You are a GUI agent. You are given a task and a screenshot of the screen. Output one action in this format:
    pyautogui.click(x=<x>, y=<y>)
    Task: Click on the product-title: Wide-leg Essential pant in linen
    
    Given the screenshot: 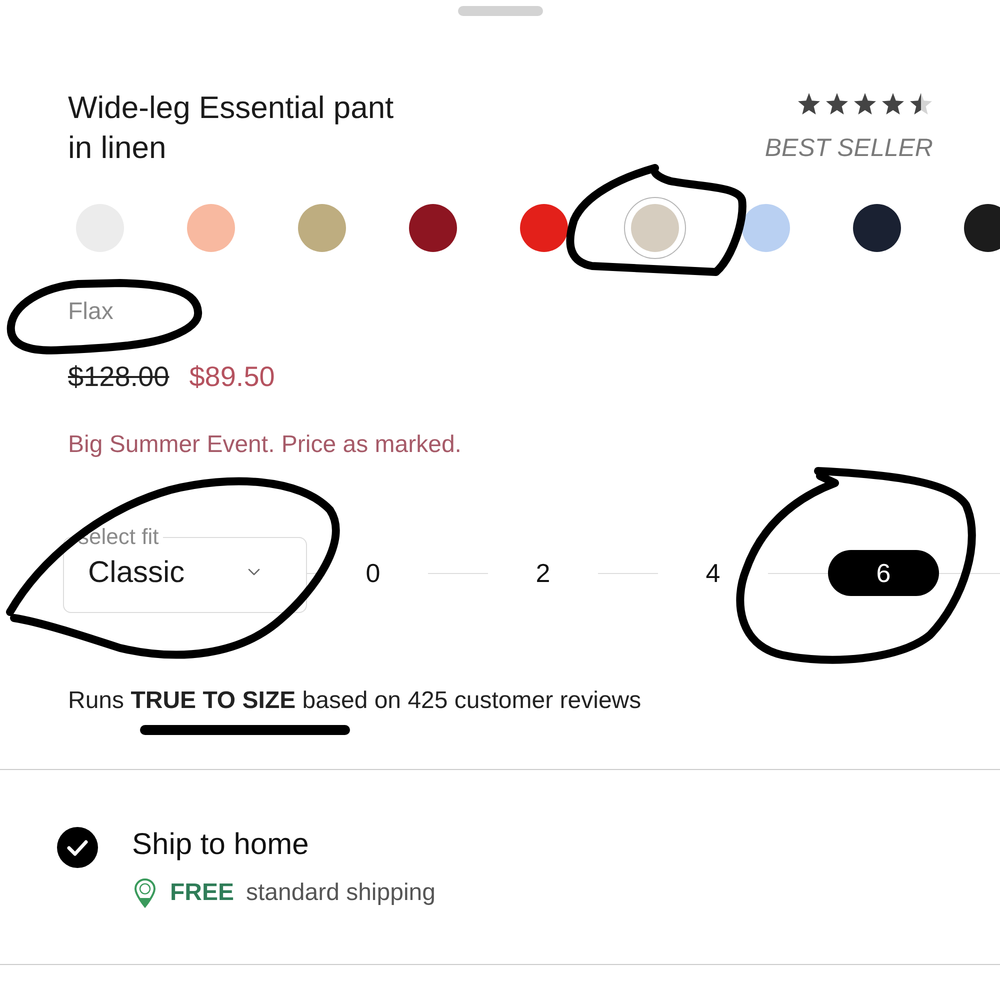 What is the action you would take?
    pyautogui.click(x=231, y=128)
    